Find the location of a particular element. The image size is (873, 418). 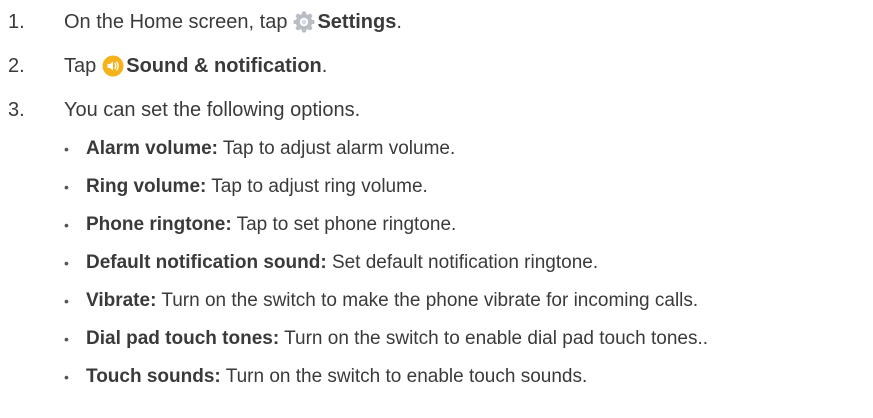

step-text: Tap Sound & notification . is located at coordinates (195, 66).